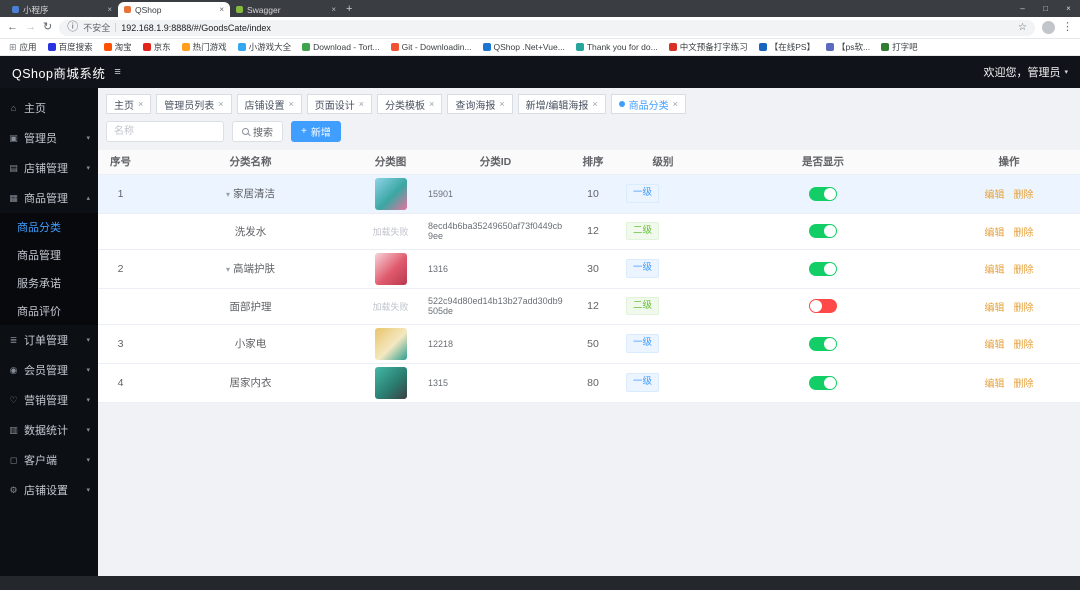  What do you see at coordinates (339, 104) in the screenshot?
I see `page-tab: 页面设计 ×` at bounding box center [339, 104].